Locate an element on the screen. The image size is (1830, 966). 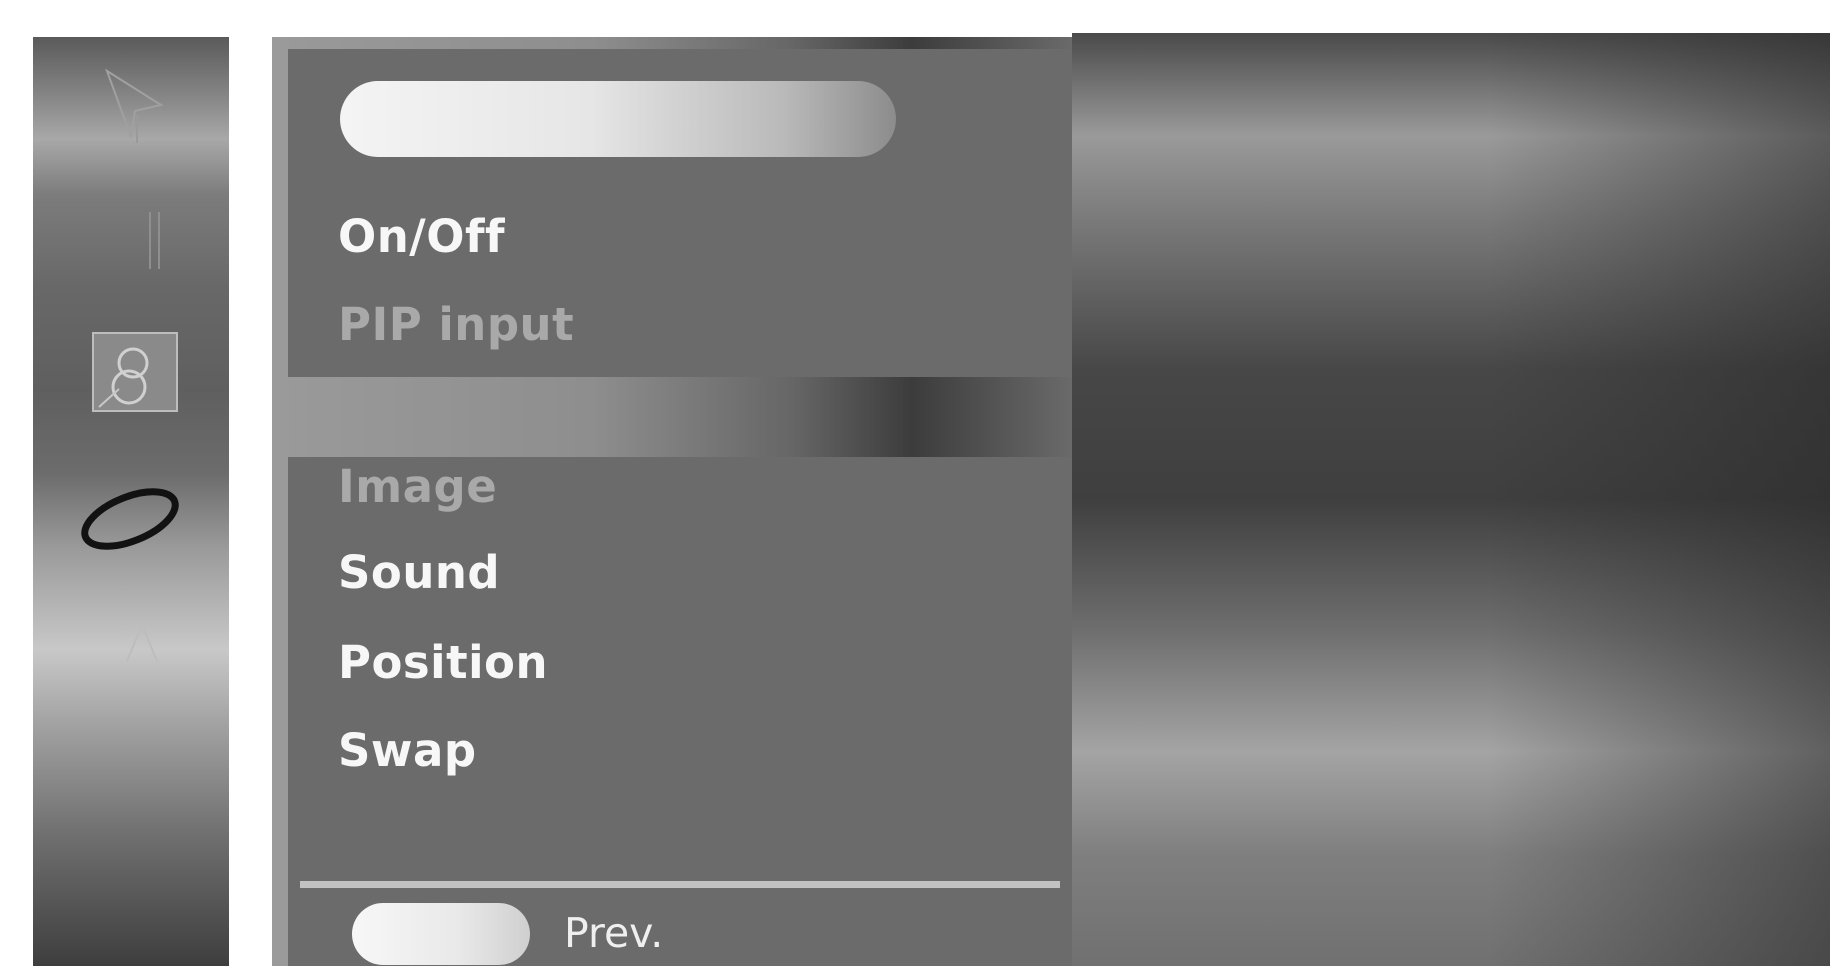
menu-icon-strip is located at coordinates (131, 501).